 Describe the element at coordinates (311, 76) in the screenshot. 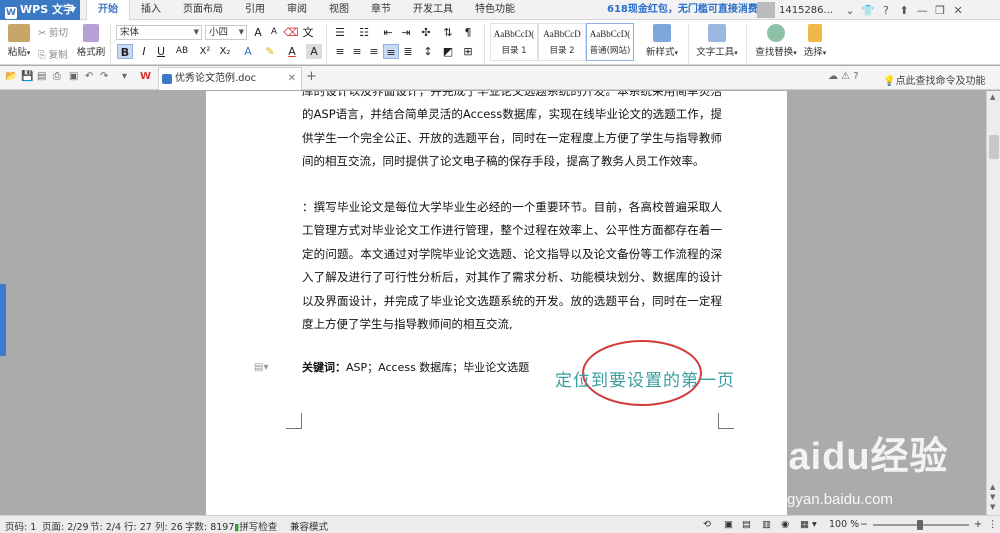

I see `new-tab-icon: +` at that location.